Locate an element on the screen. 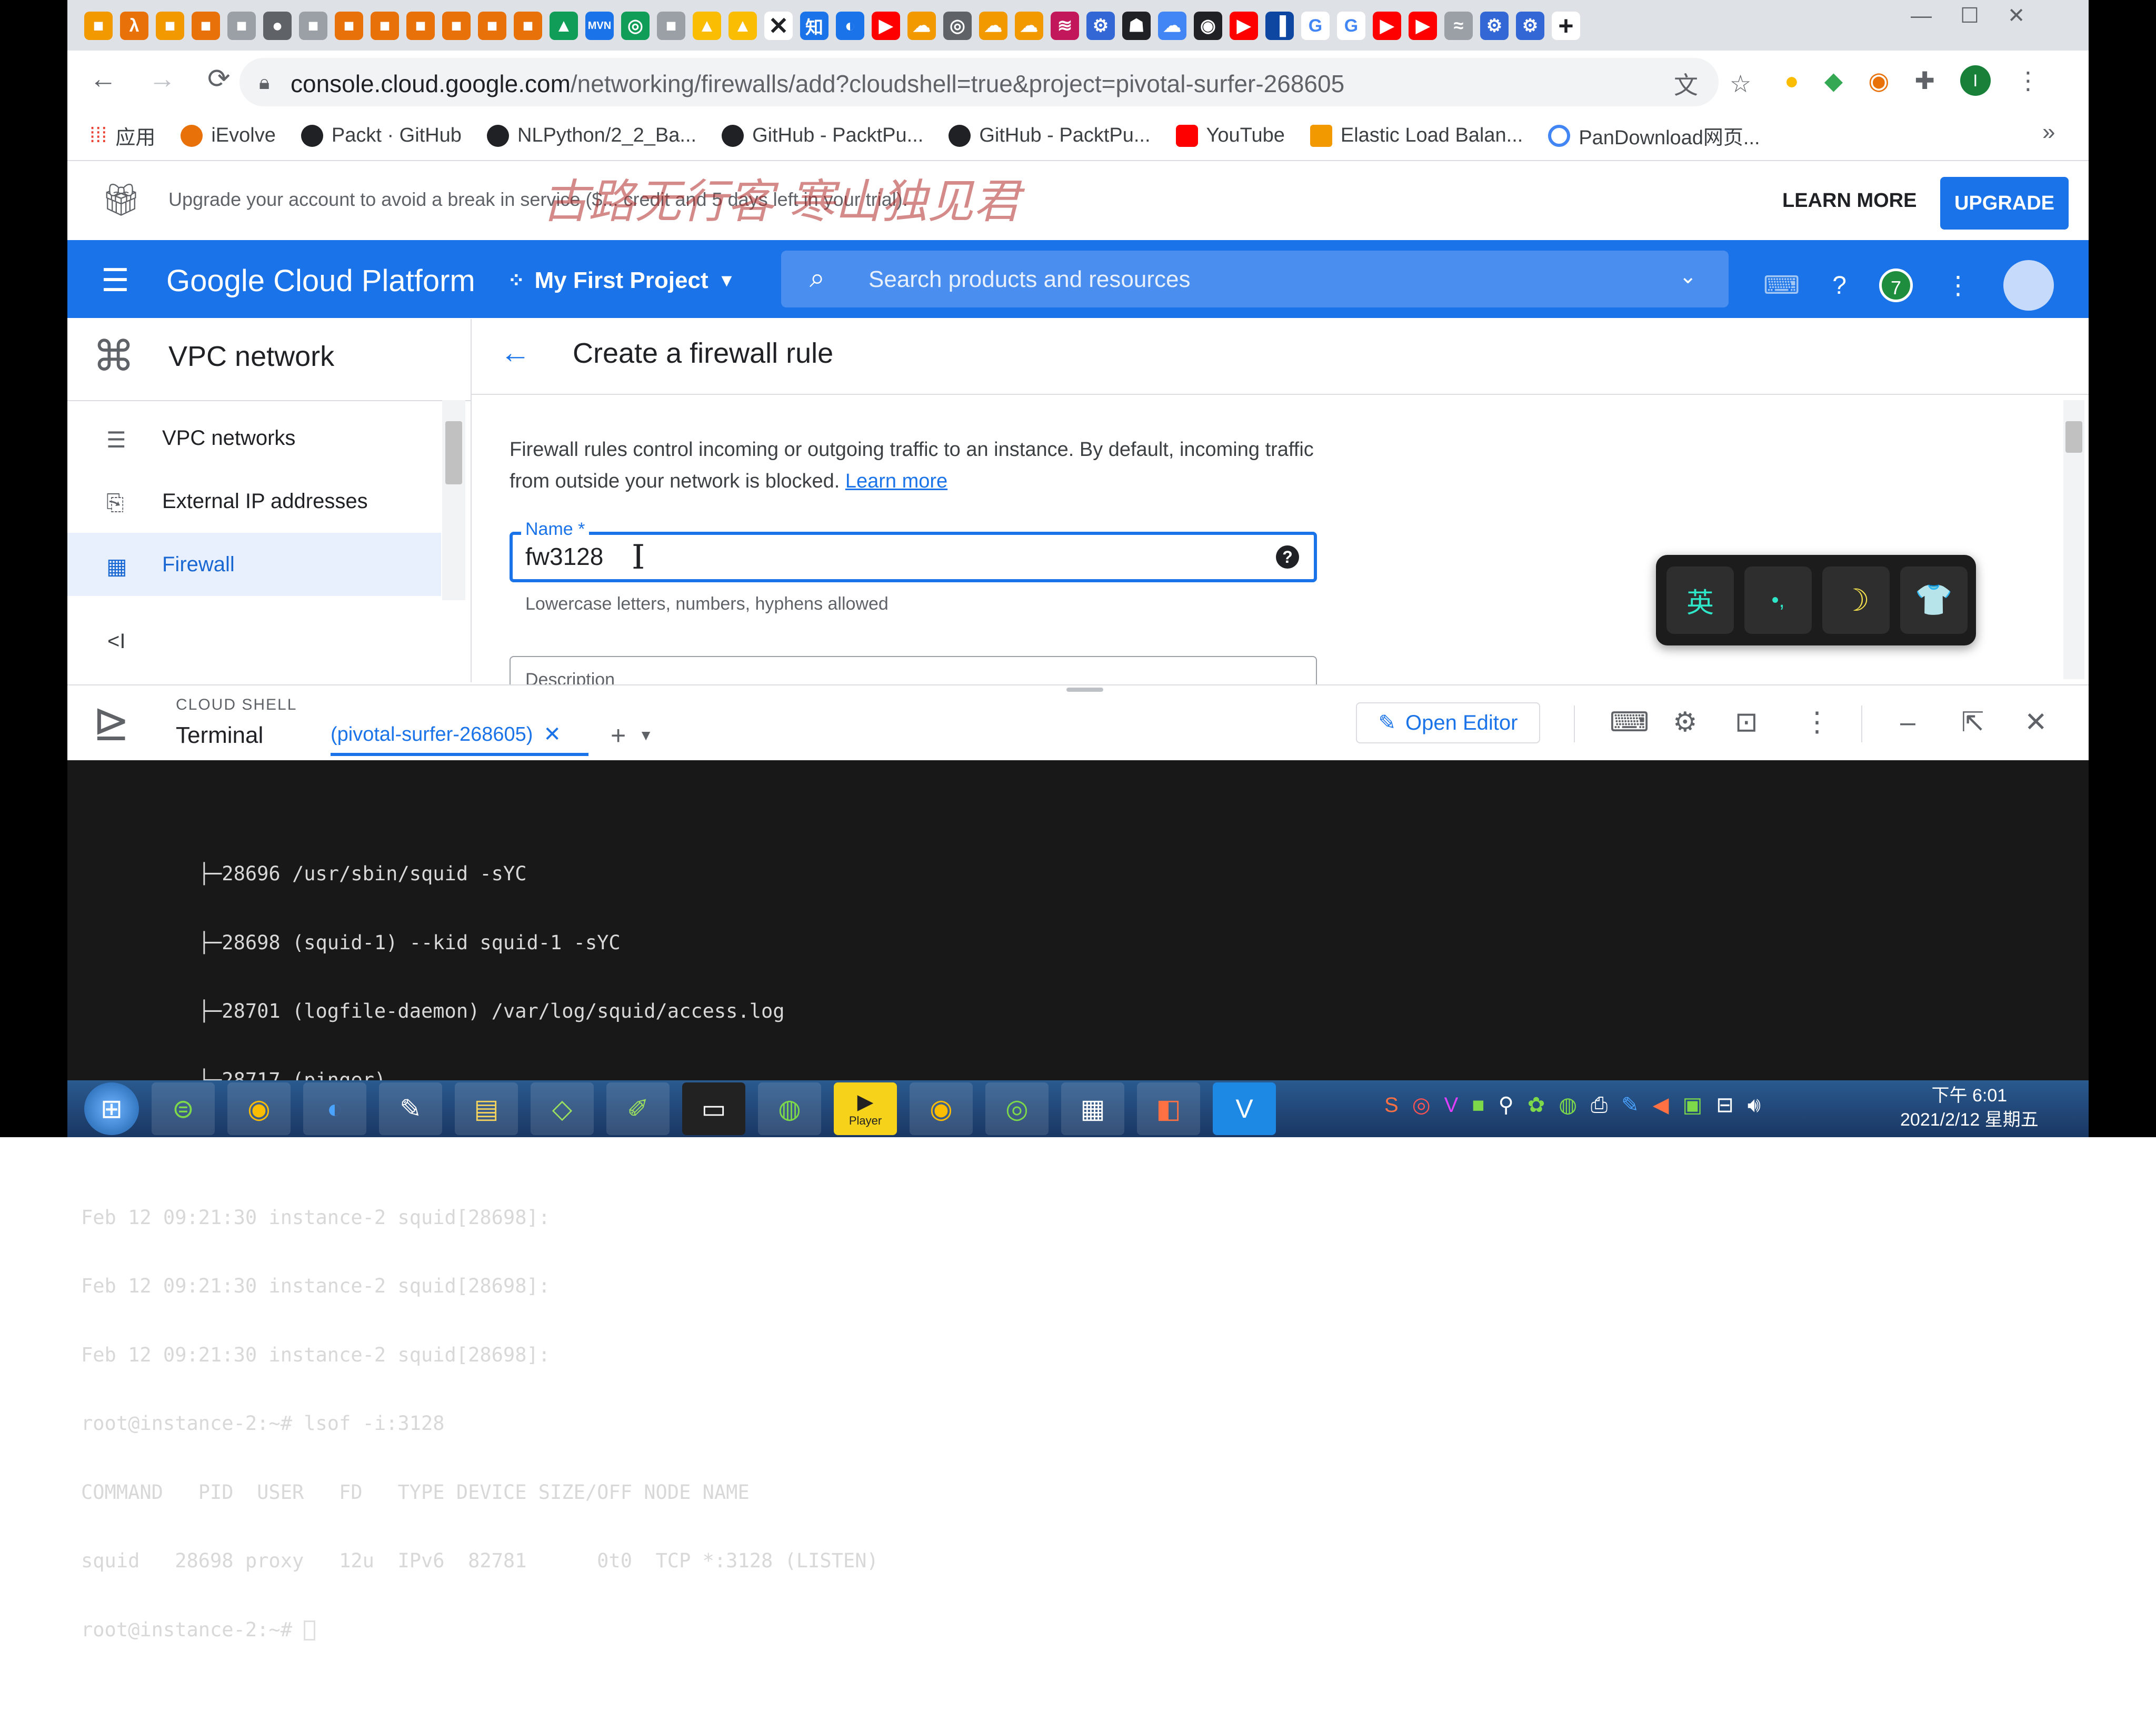 The height and width of the screenshot is (1710, 2156). maximize-window-icon: ☐ is located at coordinates (1969, 16).